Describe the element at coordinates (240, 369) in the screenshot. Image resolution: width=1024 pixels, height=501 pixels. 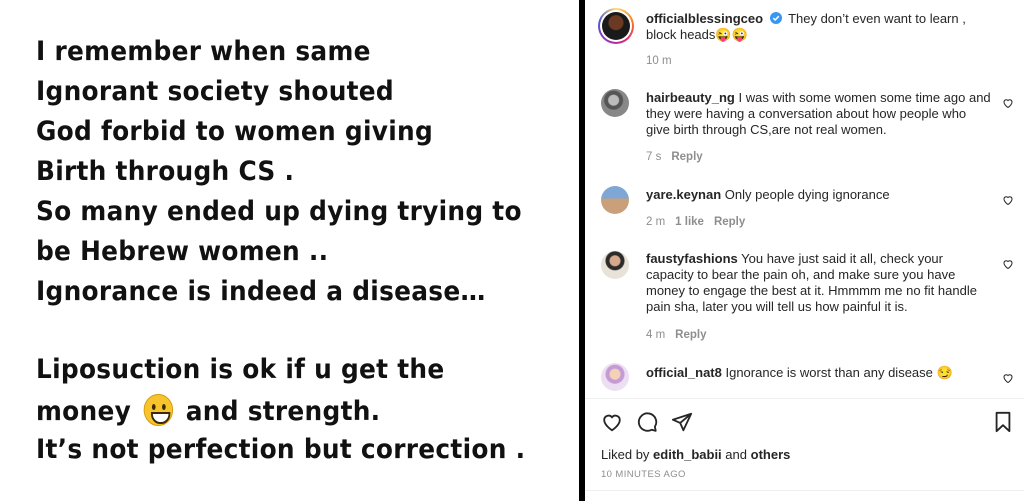
I see `poster-line: Liposuction is ok if u get the` at that location.